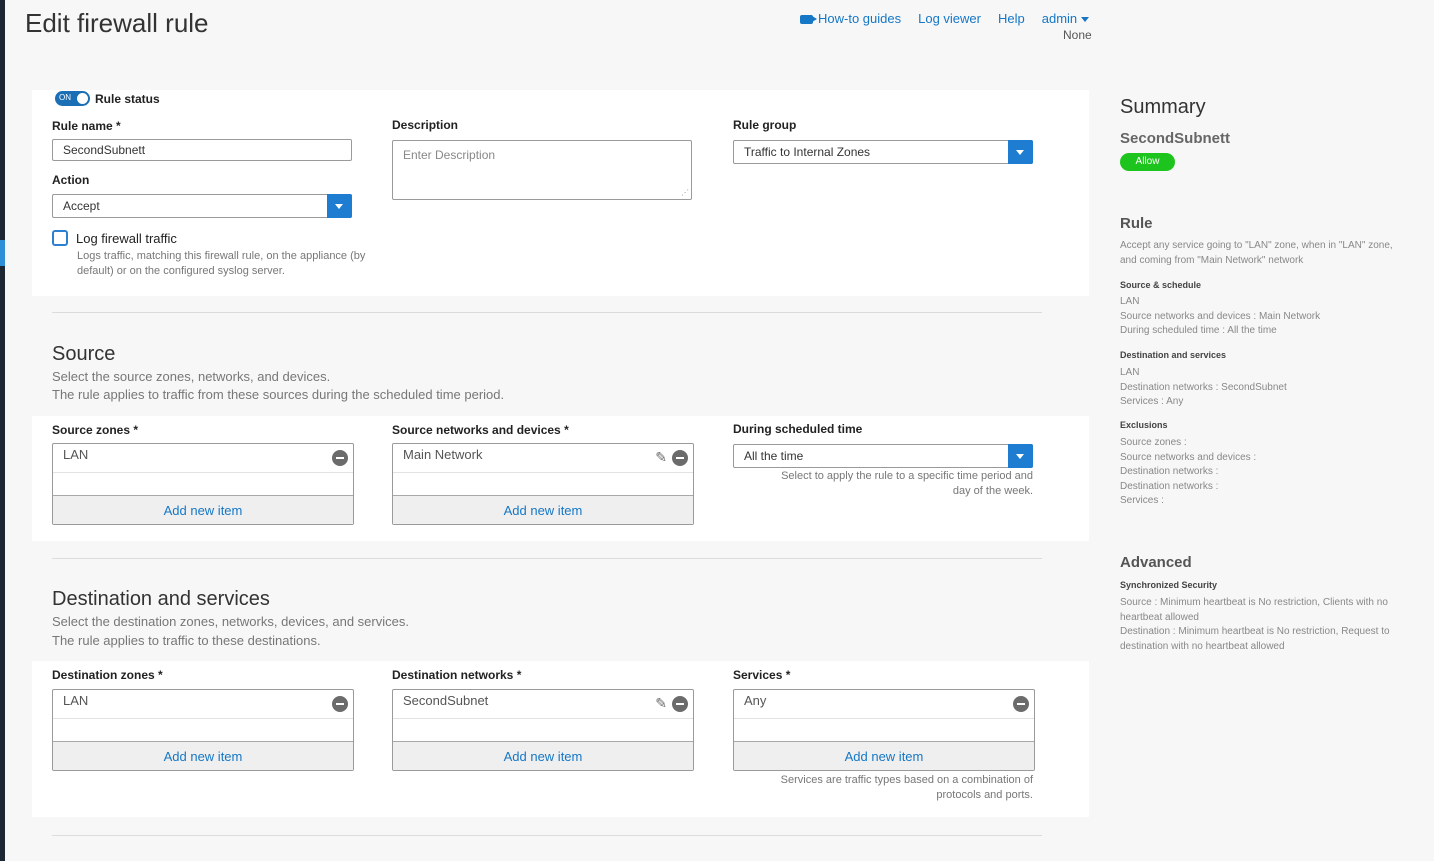 This screenshot has width=1434, height=861. What do you see at coordinates (86, 126) in the screenshot?
I see `rule-name-label: Rule name *` at bounding box center [86, 126].